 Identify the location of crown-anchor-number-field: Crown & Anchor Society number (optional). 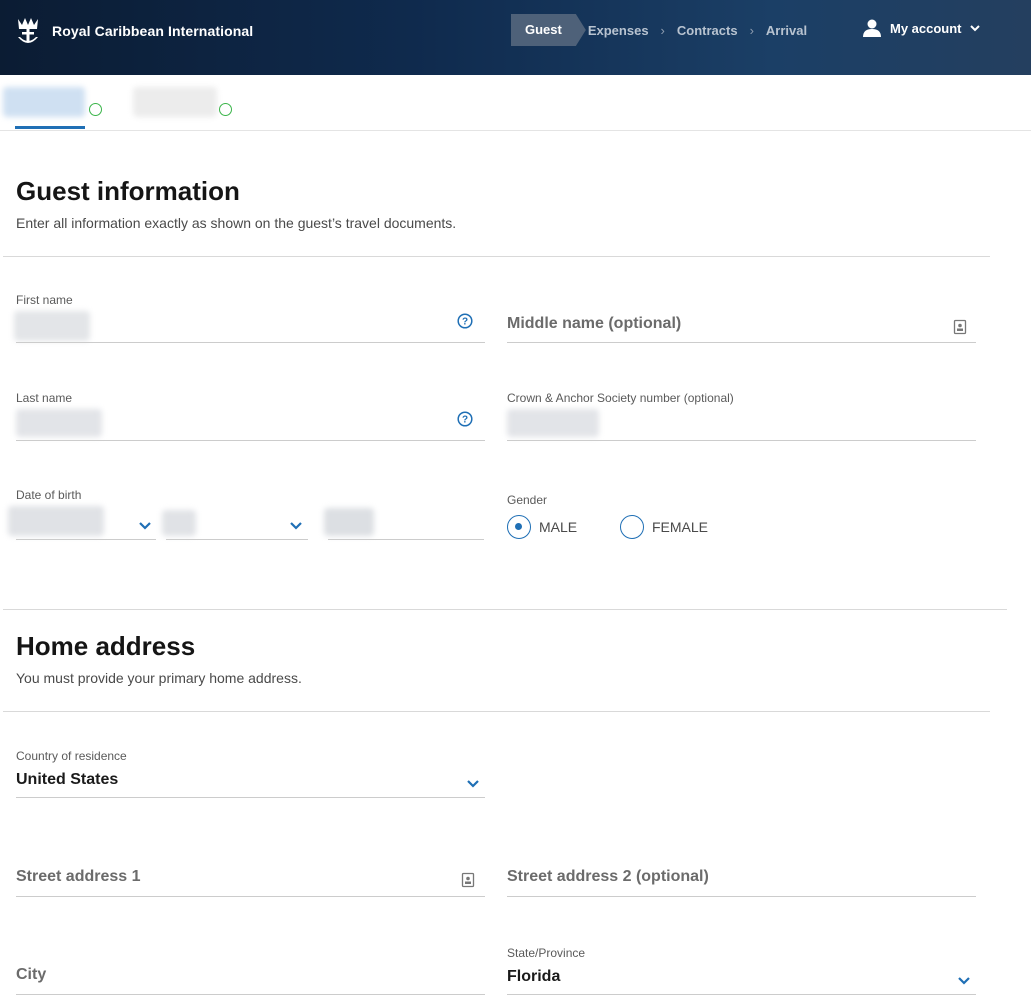
(741, 411).